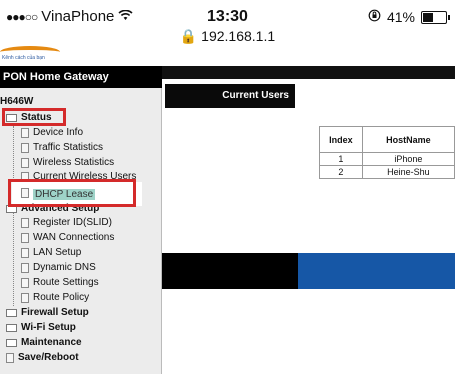 This screenshot has height=374, width=455. Describe the element at coordinates (341, 172) in the screenshot. I see `table-cell-index: 2` at that location.